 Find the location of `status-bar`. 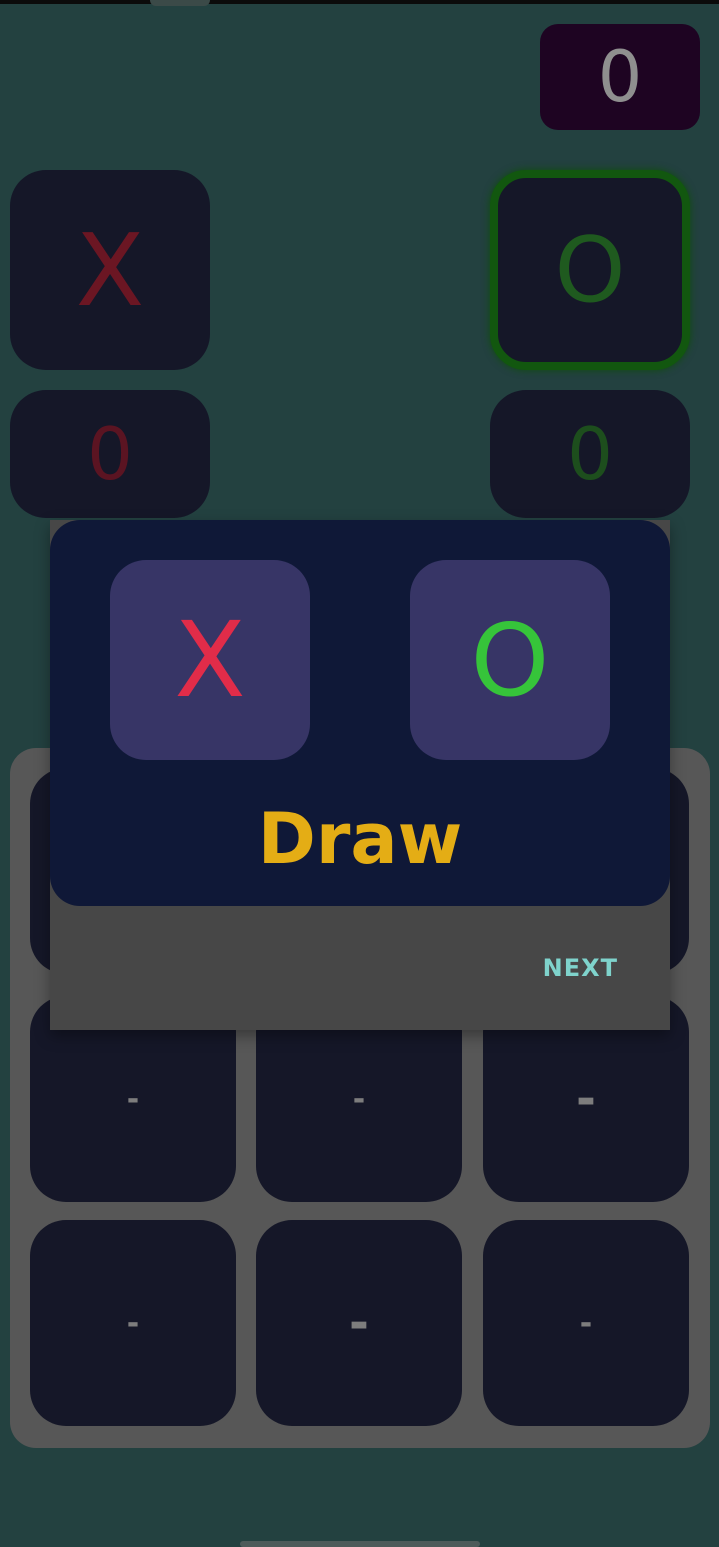

status-bar is located at coordinates (359, 2).